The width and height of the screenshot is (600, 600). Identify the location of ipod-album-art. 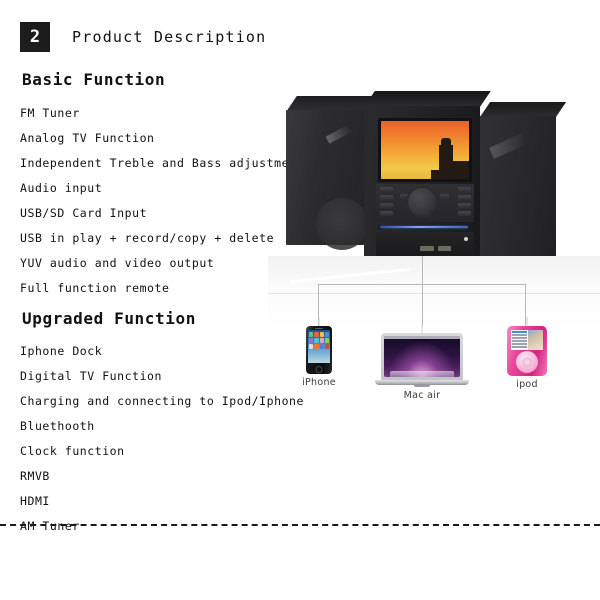
(535, 340).